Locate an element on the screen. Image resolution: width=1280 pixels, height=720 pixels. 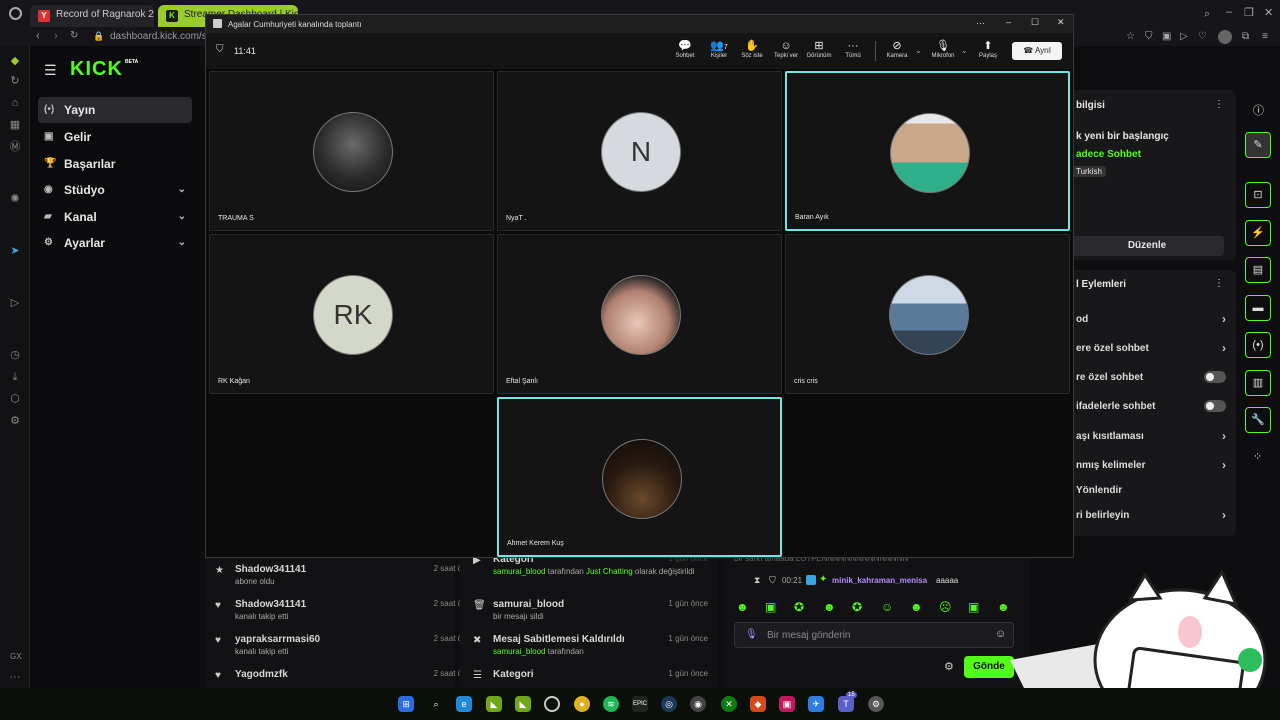
layout-icon: ▥ is located at coordinates (1258, 383).